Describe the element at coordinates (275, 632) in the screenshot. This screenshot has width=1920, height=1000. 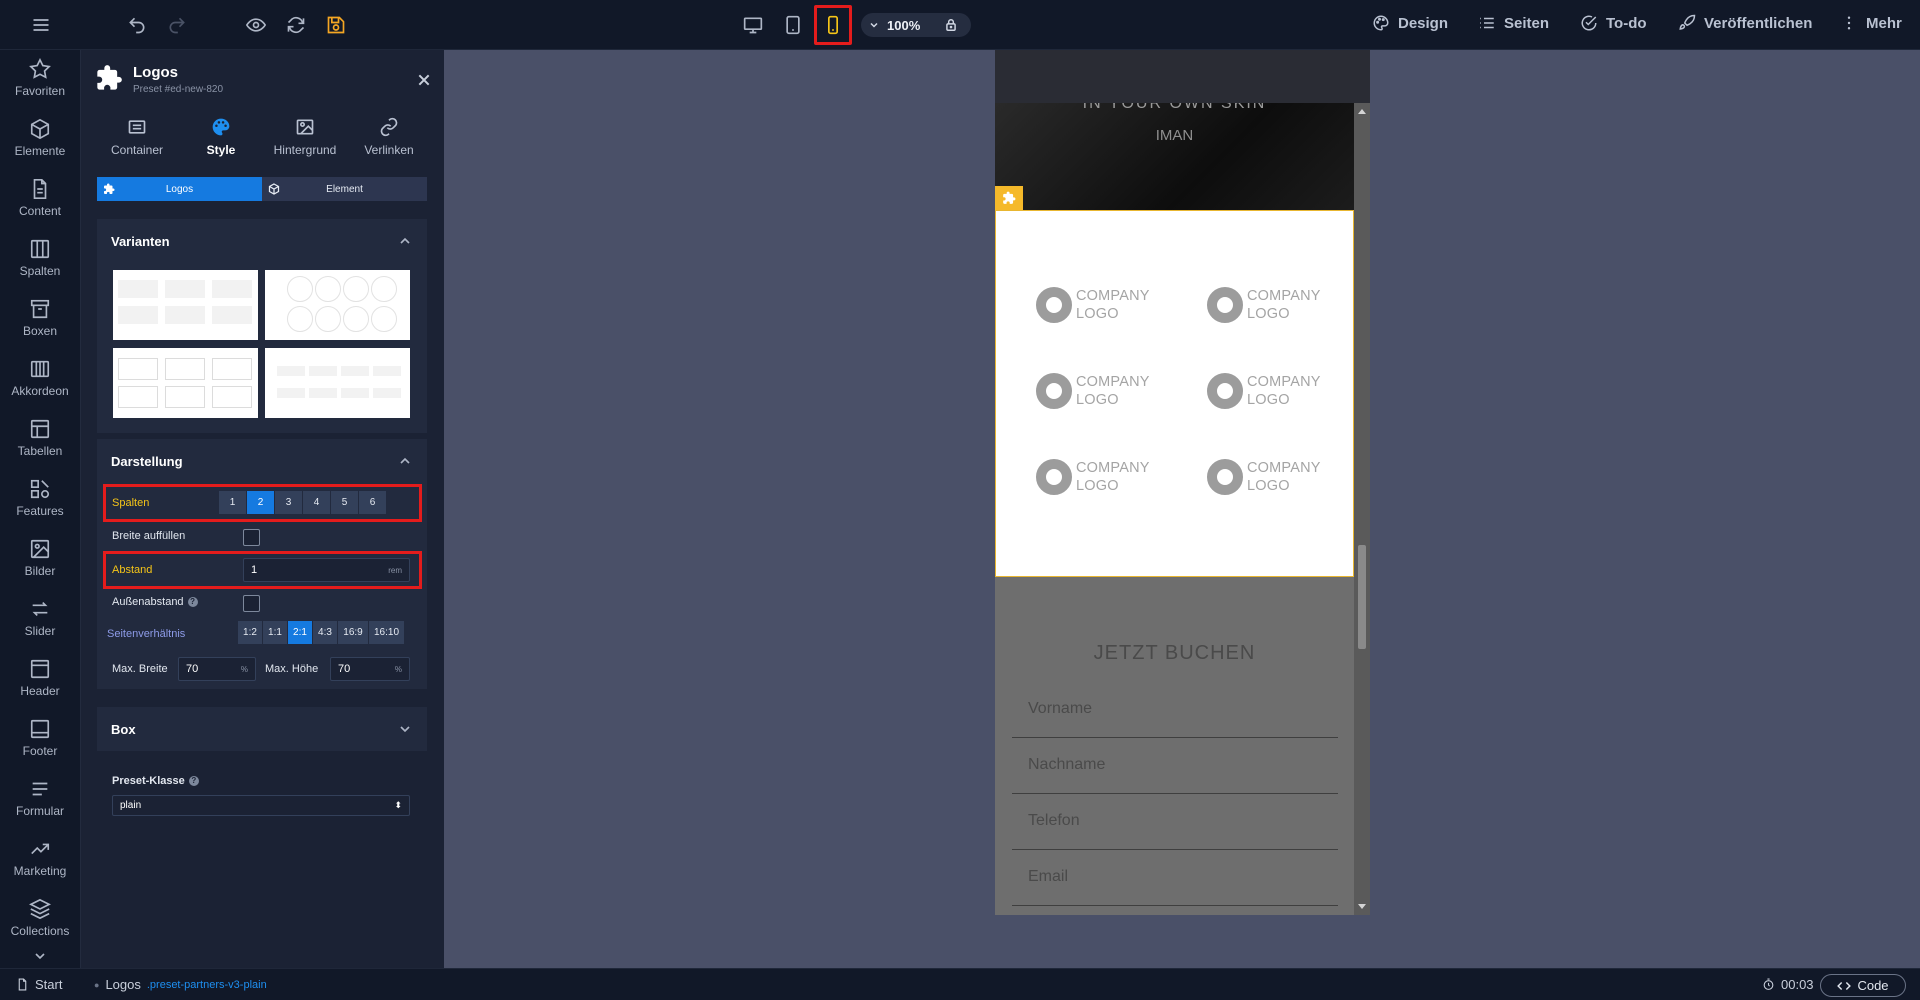
I see `ratio-option-1-1: 1:1` at that location.